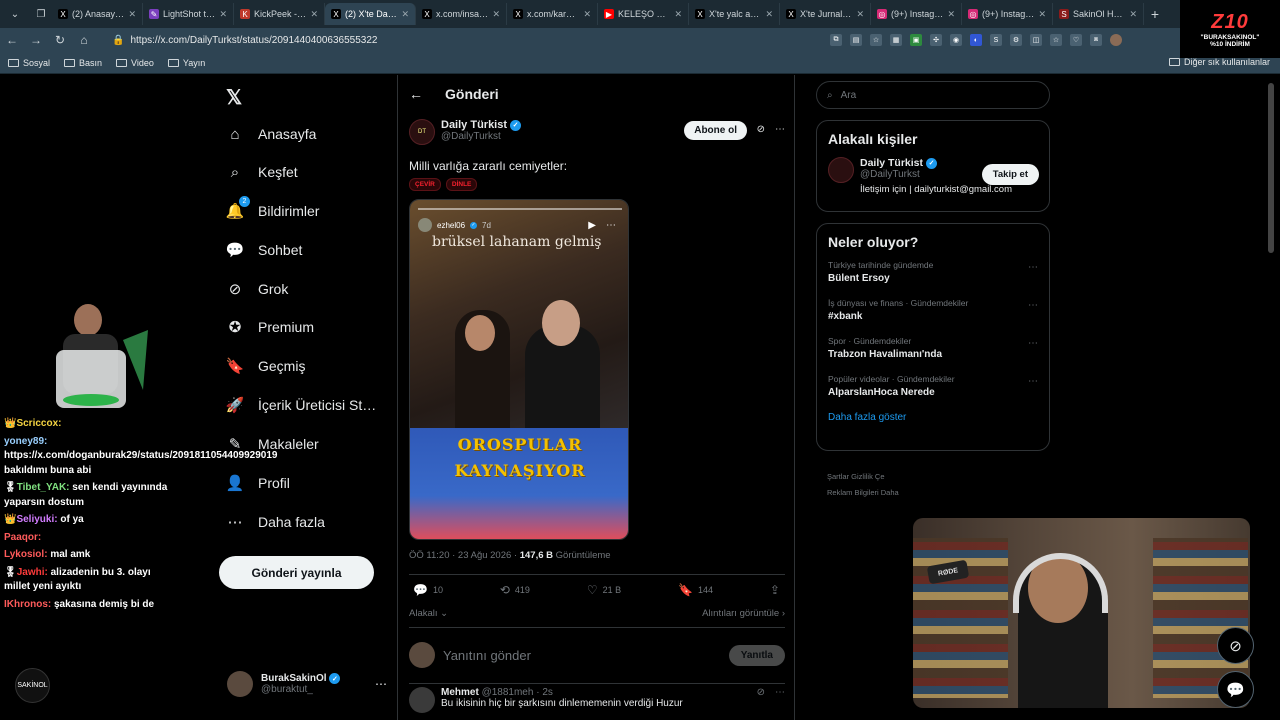  I want to click on home-browser-icon: ⌂, so click(84, 40).